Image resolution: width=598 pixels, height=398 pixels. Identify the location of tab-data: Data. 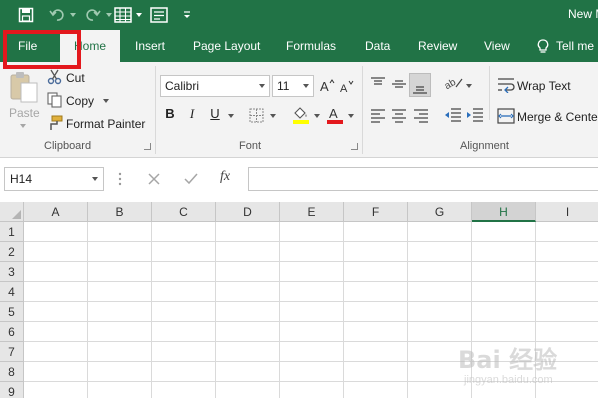
(377, 46).